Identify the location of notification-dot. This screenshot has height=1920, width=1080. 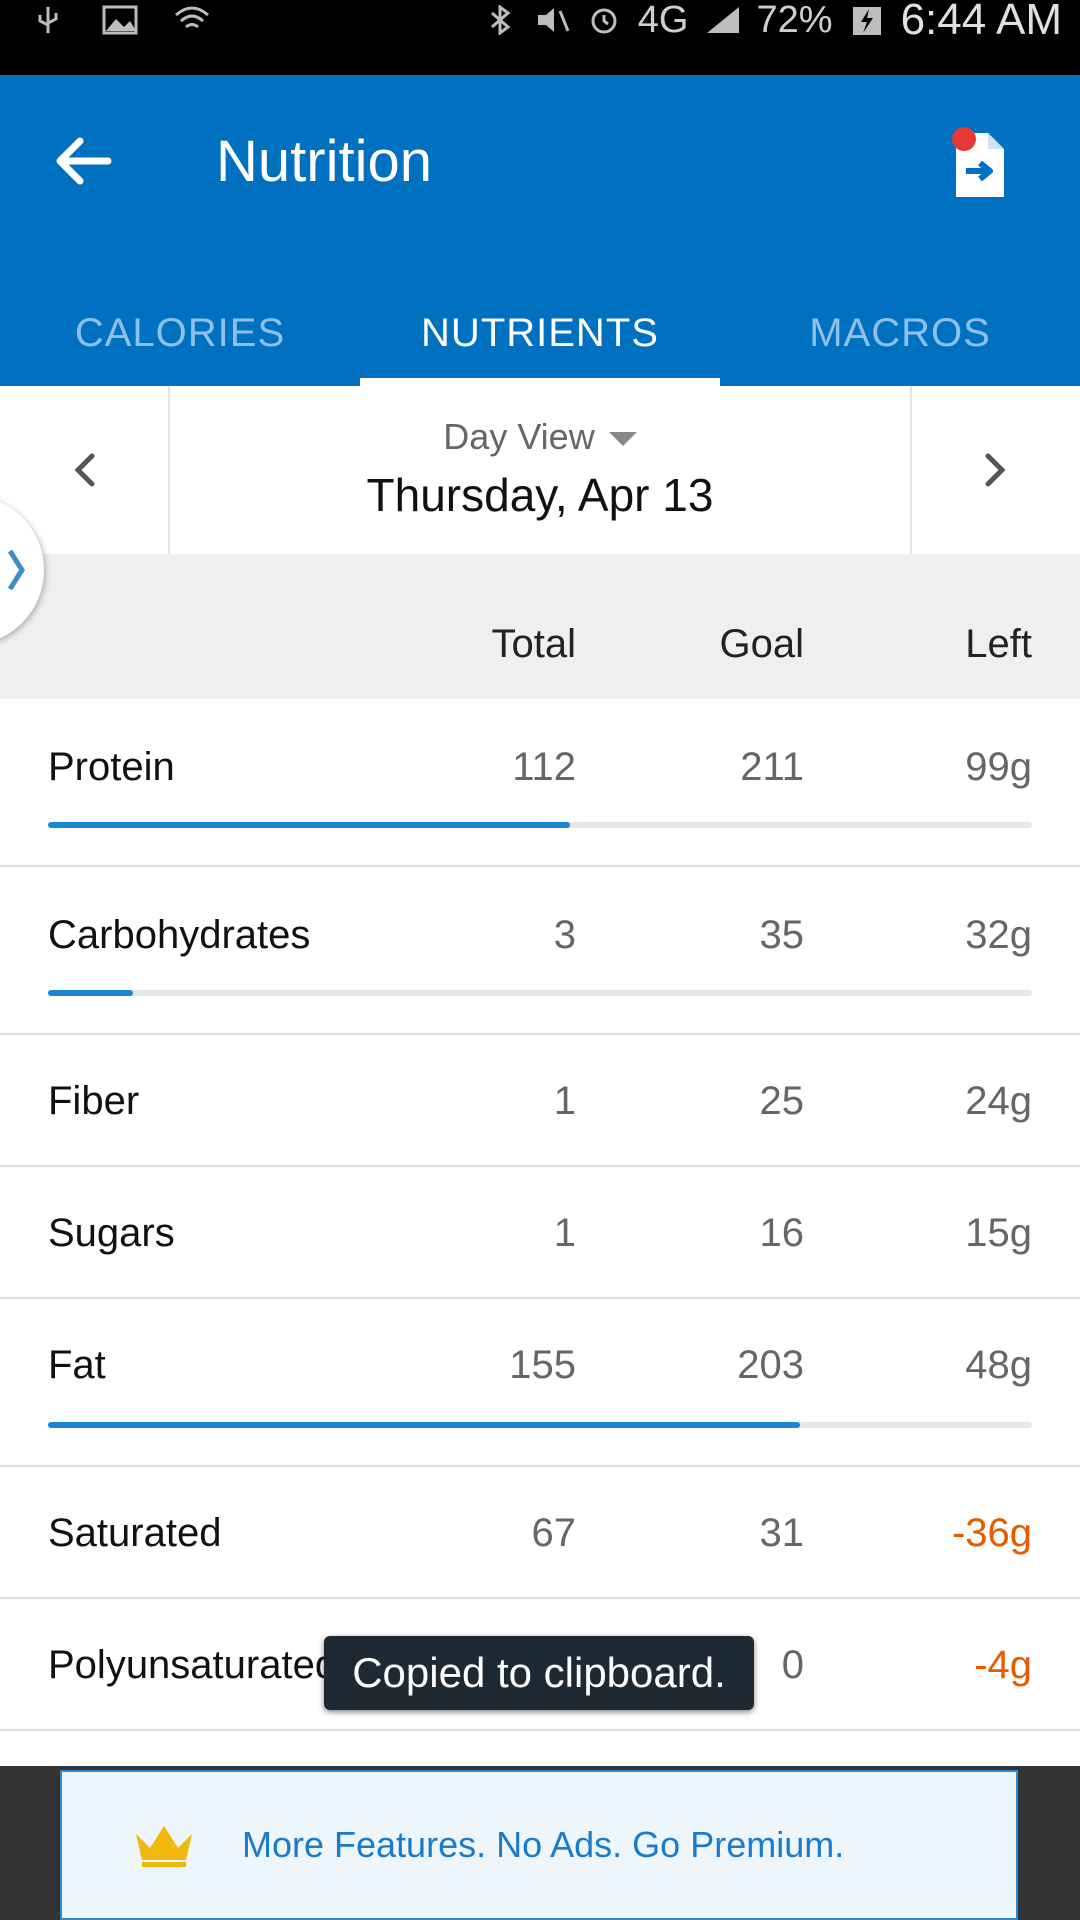
(964, 139).